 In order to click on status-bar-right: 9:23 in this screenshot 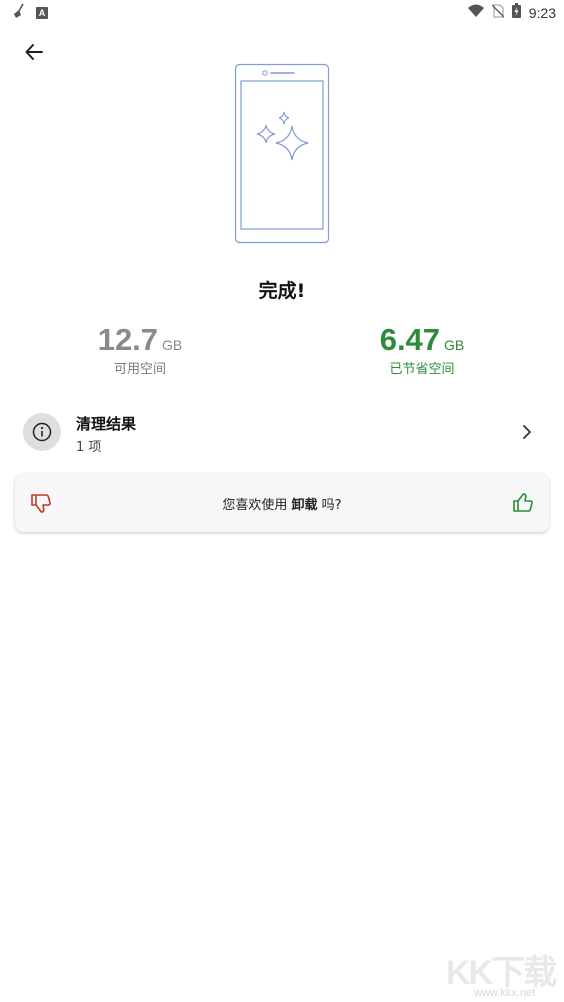, I will do `click(511, 12)`.